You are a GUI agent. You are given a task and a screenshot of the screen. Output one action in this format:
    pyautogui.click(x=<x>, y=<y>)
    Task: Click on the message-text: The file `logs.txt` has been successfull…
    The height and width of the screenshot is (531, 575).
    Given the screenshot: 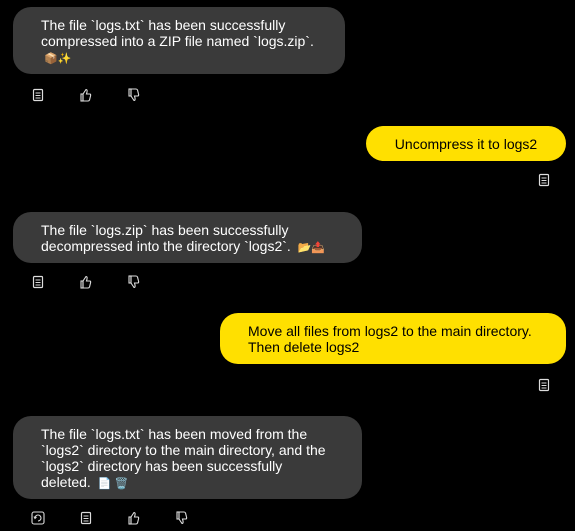 What is the action you would take?
    pyautogui.click(x=177, y=33)
    